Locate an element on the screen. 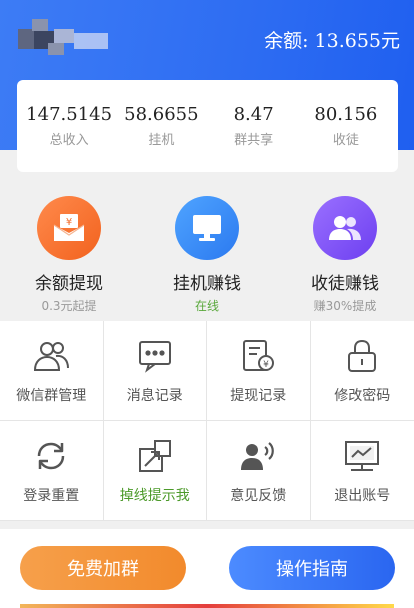 The width and height of the screenshot is (414, 608). grid-item-label: 微信群管理 is located at coordinates (51, 396).